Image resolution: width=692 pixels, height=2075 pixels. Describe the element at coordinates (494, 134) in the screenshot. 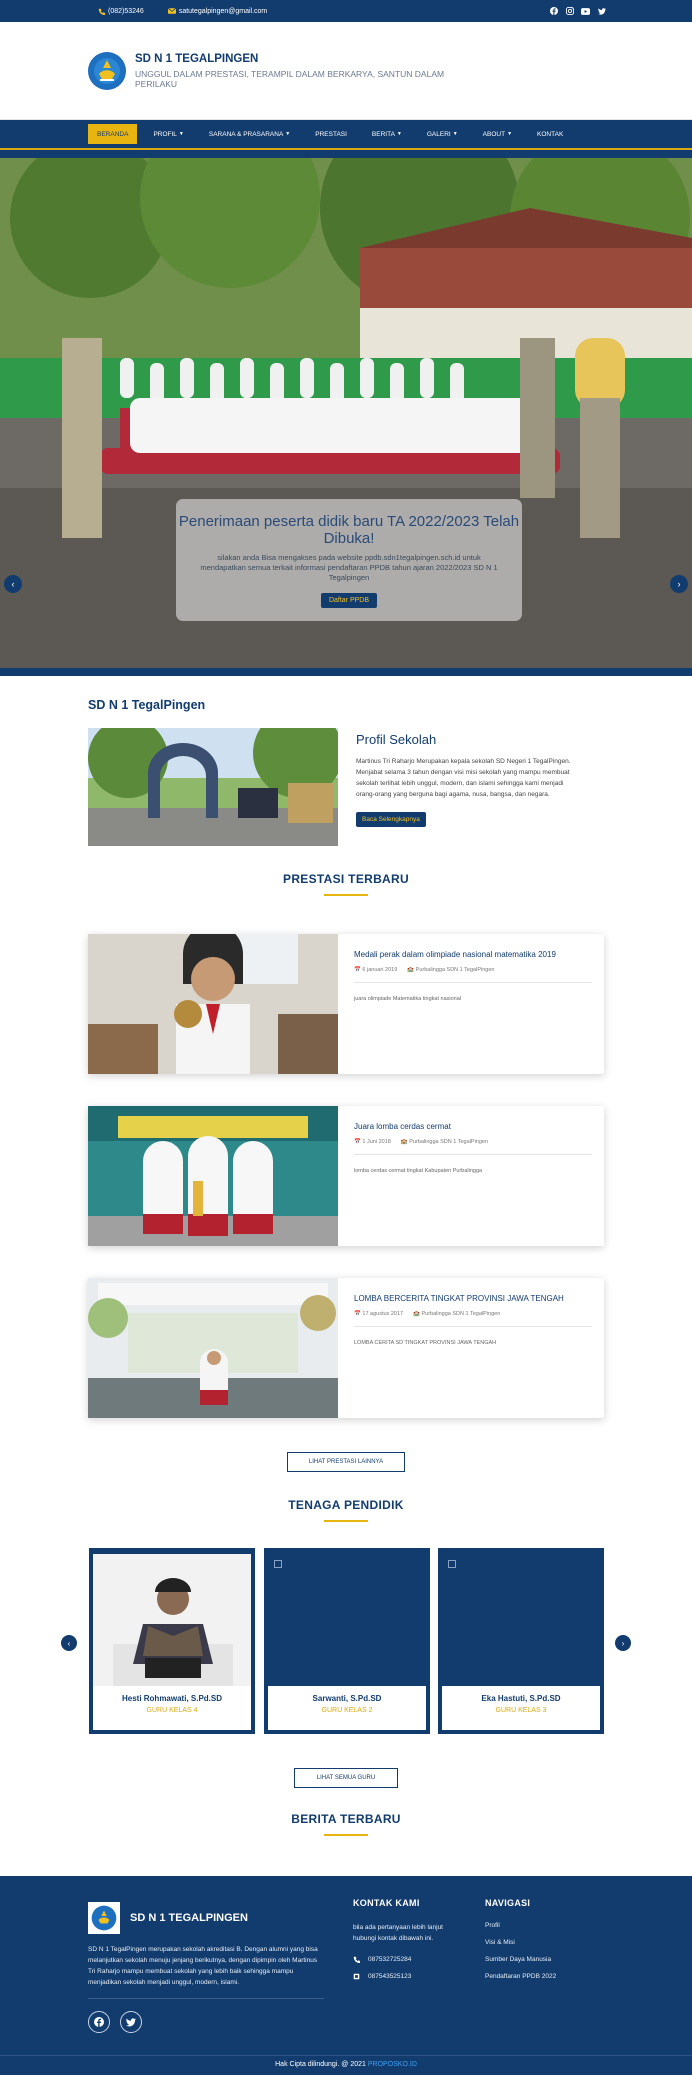

I see `nav-about-label: ABOUT` at that location.